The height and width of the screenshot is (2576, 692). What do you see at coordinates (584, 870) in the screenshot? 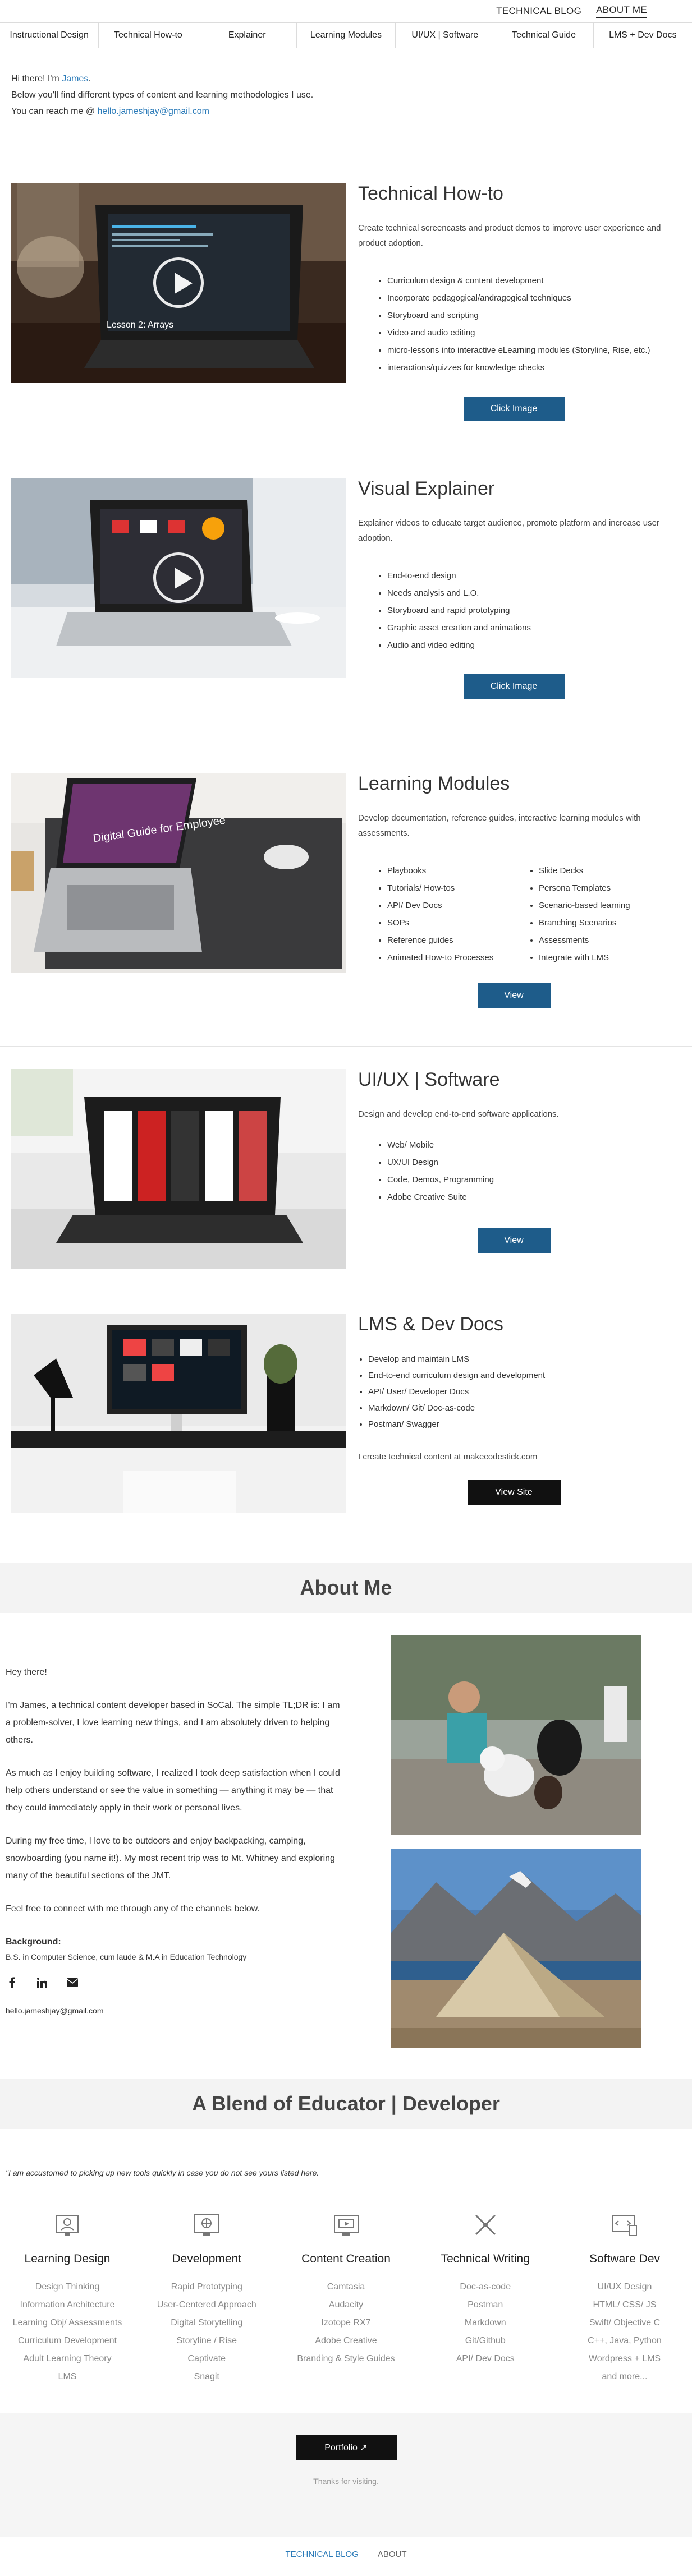
I see `list-item: Slide Decks` at bounding box center [584, 870].